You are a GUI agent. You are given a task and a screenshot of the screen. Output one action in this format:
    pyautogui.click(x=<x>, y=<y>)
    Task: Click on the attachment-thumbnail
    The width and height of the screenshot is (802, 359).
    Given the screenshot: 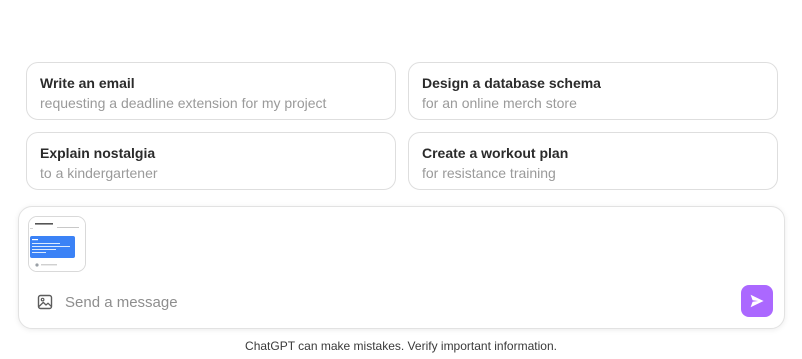 What is the action you would take?
    pyautogui.click(x=57, y=244)
    